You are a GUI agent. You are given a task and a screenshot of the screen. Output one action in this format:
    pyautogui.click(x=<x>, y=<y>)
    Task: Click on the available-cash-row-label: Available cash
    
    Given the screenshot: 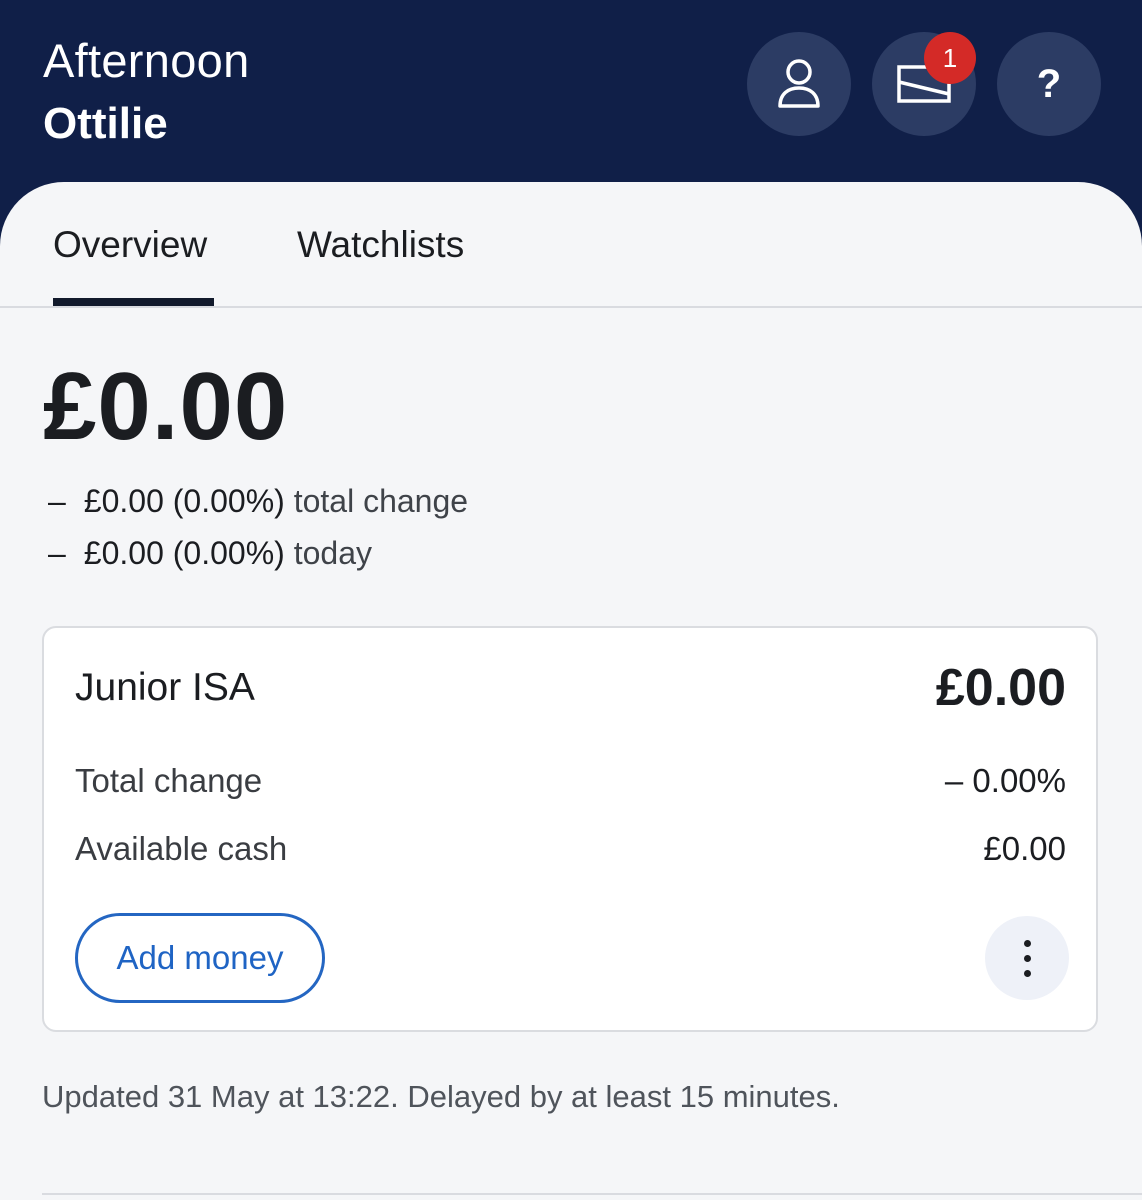 What is the action you would take?
    pyautogui.click(x=181, y=848)
    